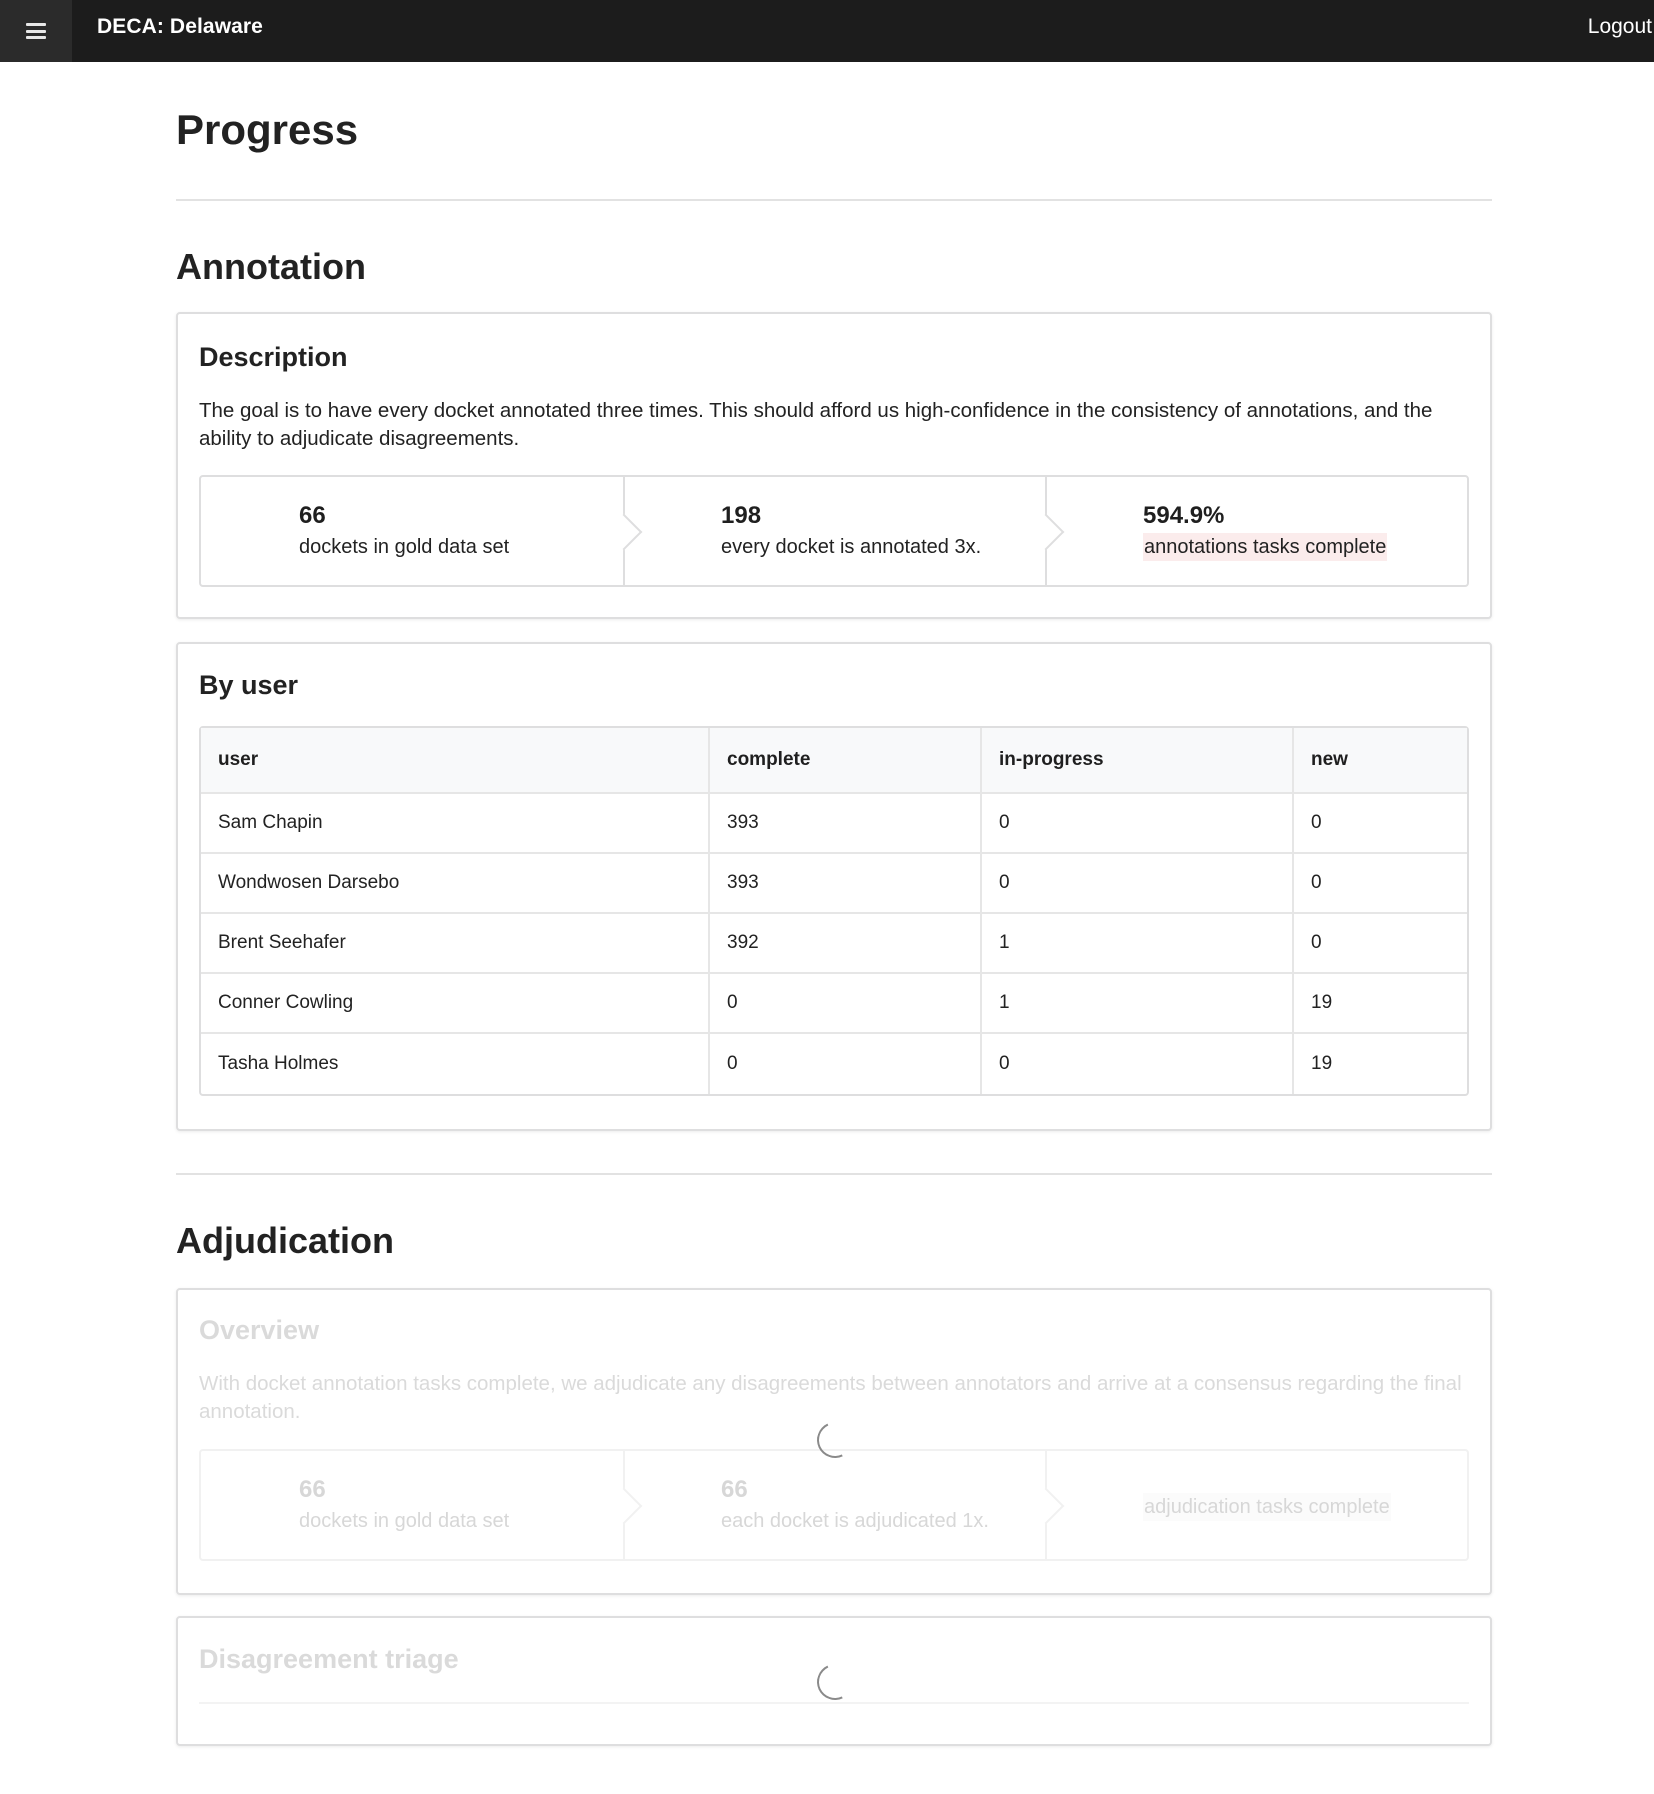 The width and height of the screenshot is (1654, 1794). I want to click on step-annotated-3x: 198 every docket is annotated 3x., so click(836, 531).